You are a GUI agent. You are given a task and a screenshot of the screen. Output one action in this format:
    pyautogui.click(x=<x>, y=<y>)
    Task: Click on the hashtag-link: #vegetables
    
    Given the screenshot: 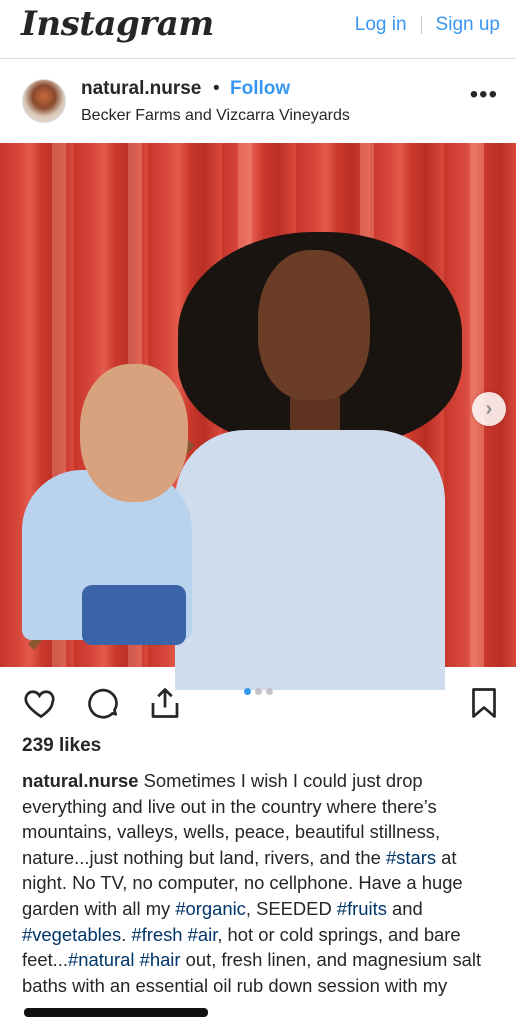 What is the action you would take?
    pyautogui.click(x=71, y=934)
    